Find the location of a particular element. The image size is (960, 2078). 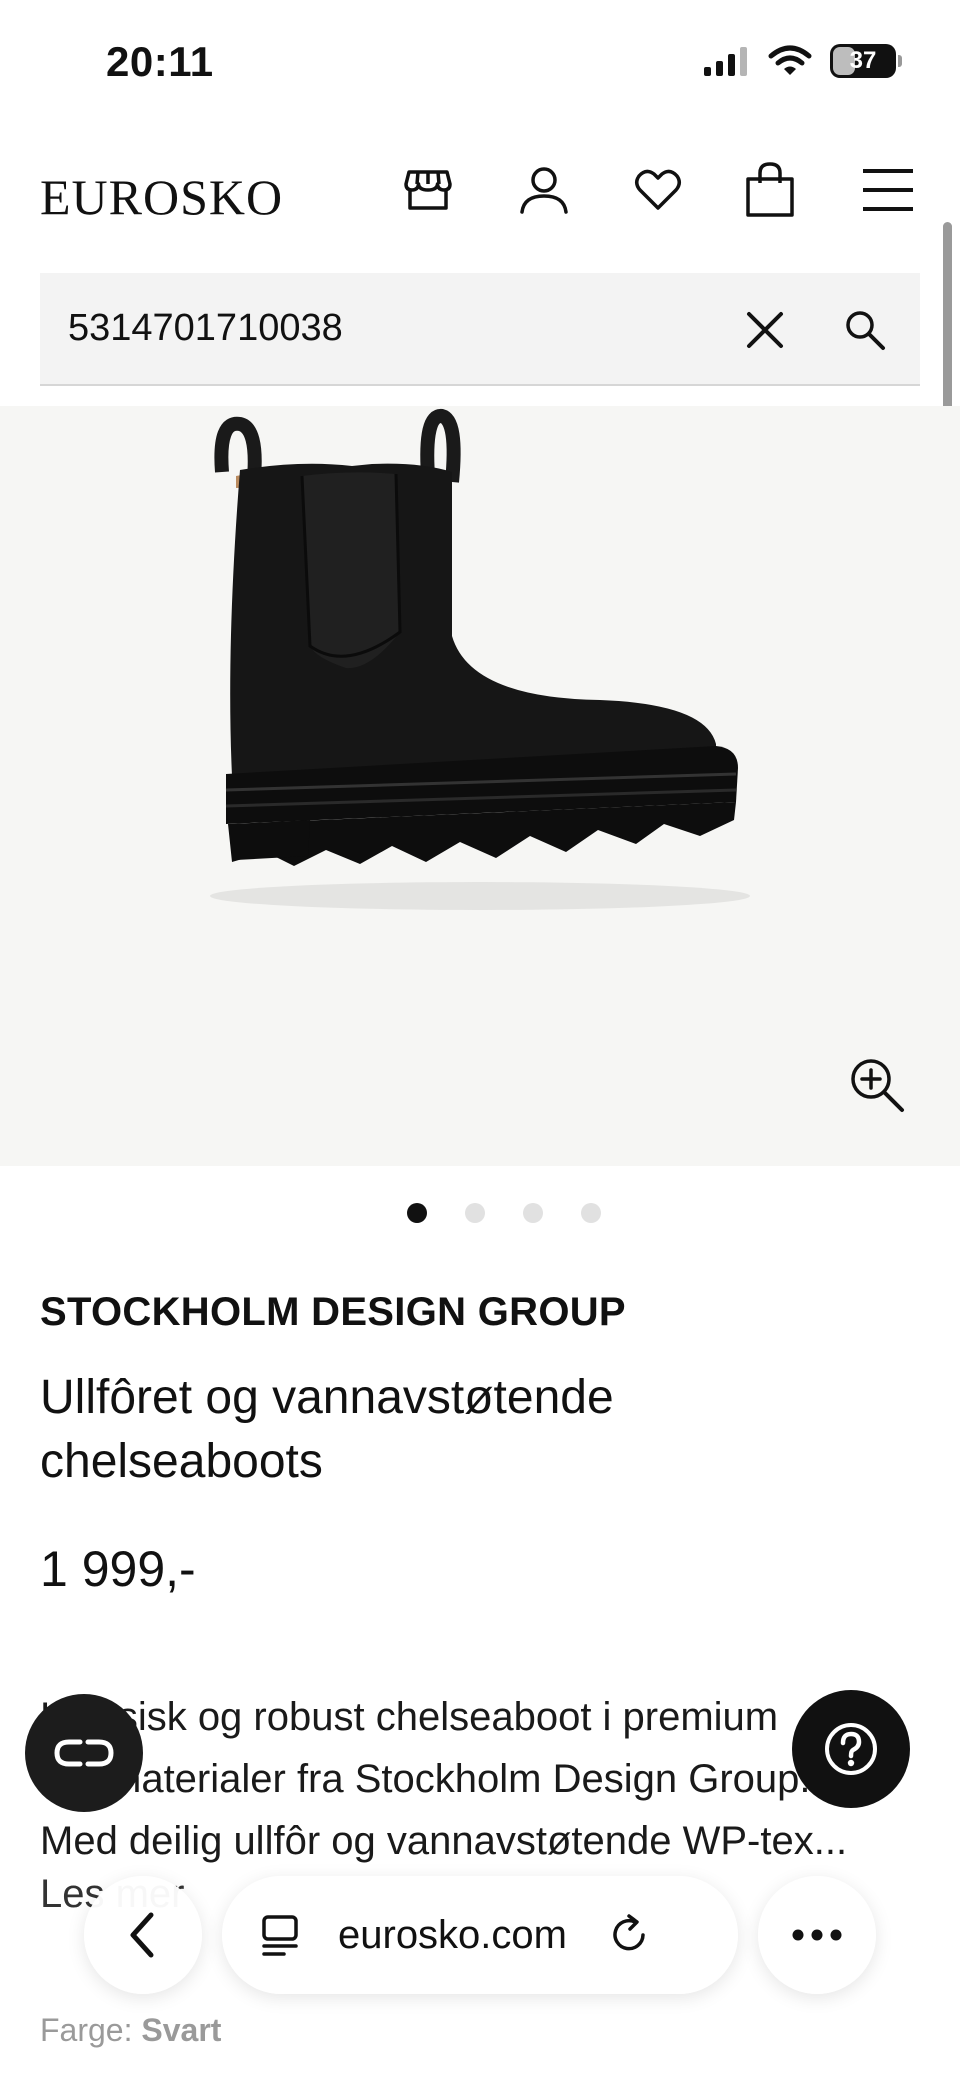

wishlist-button is located at coordinates (658, 190).